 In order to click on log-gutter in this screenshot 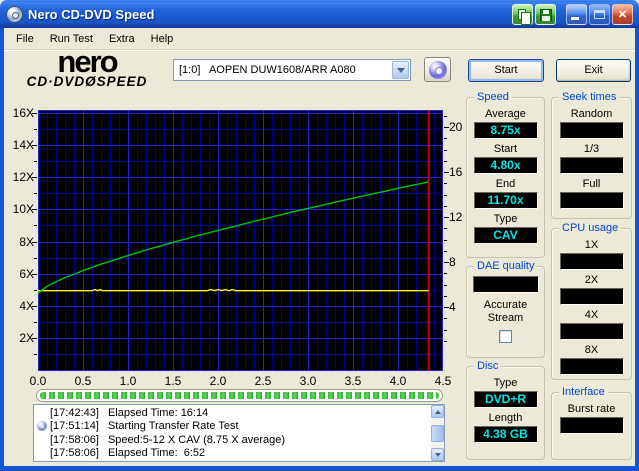, I will do `click(42, 426)`.